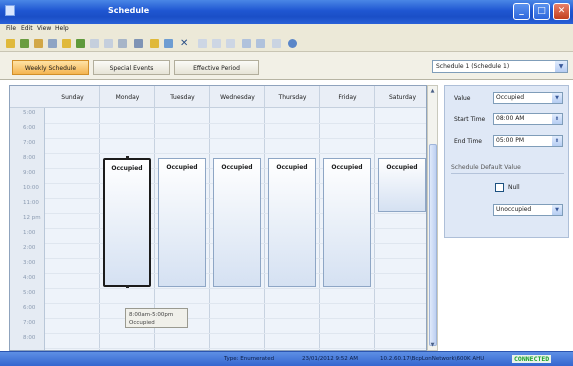 This screenshot has height=366, width=573. I want to click on menu-edit: Edit, so click(27, 28).